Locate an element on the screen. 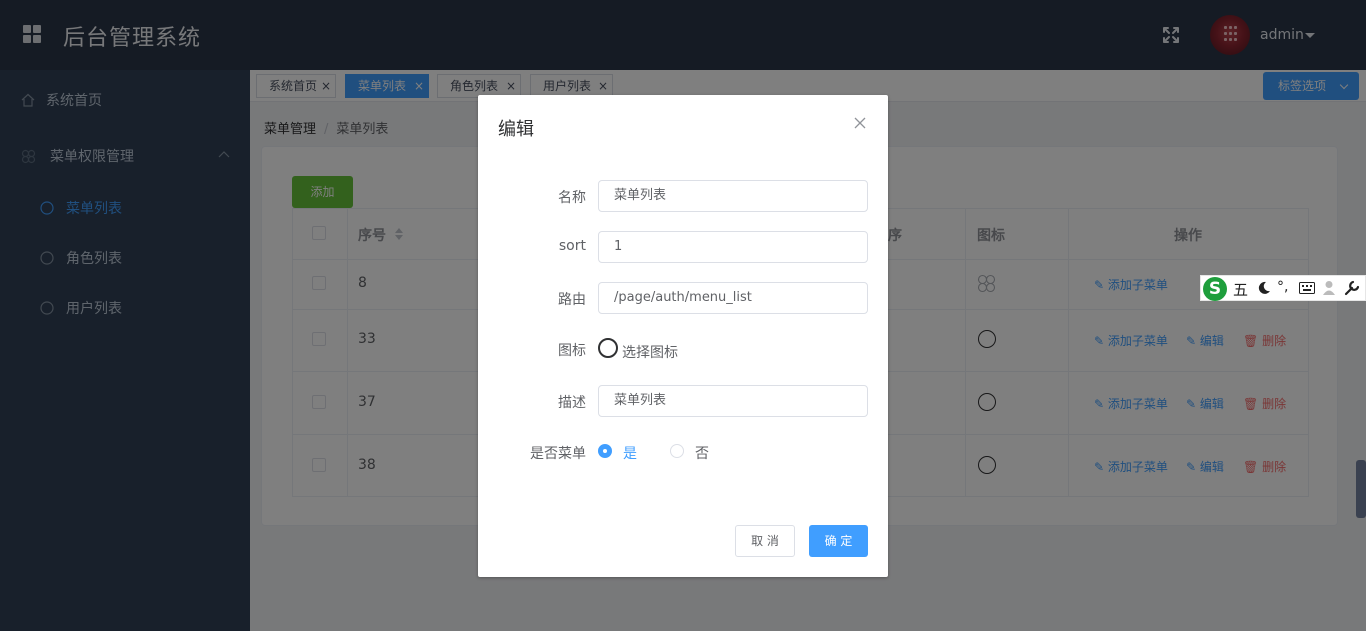 This screenshot has width=1366, height=631. route-input: /page/auth/menu_list is located at coordinates (733, 298).